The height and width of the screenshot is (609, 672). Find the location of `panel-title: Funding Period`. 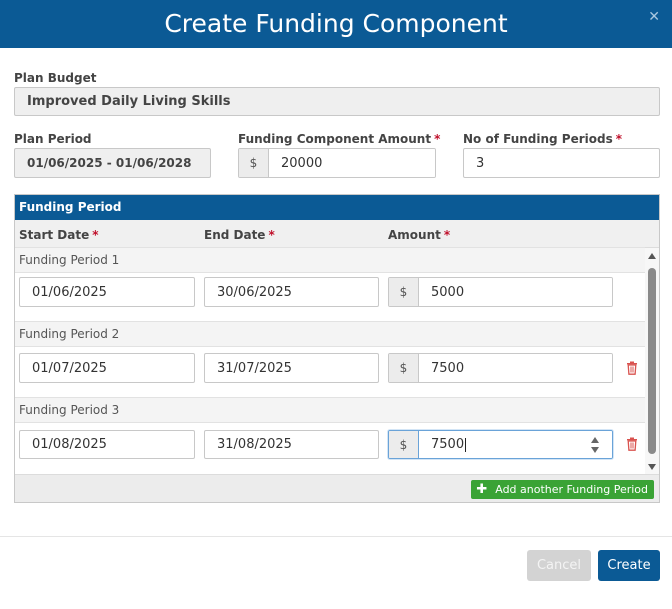

panel-title: Funding Period is located at coordinates (337, 207).